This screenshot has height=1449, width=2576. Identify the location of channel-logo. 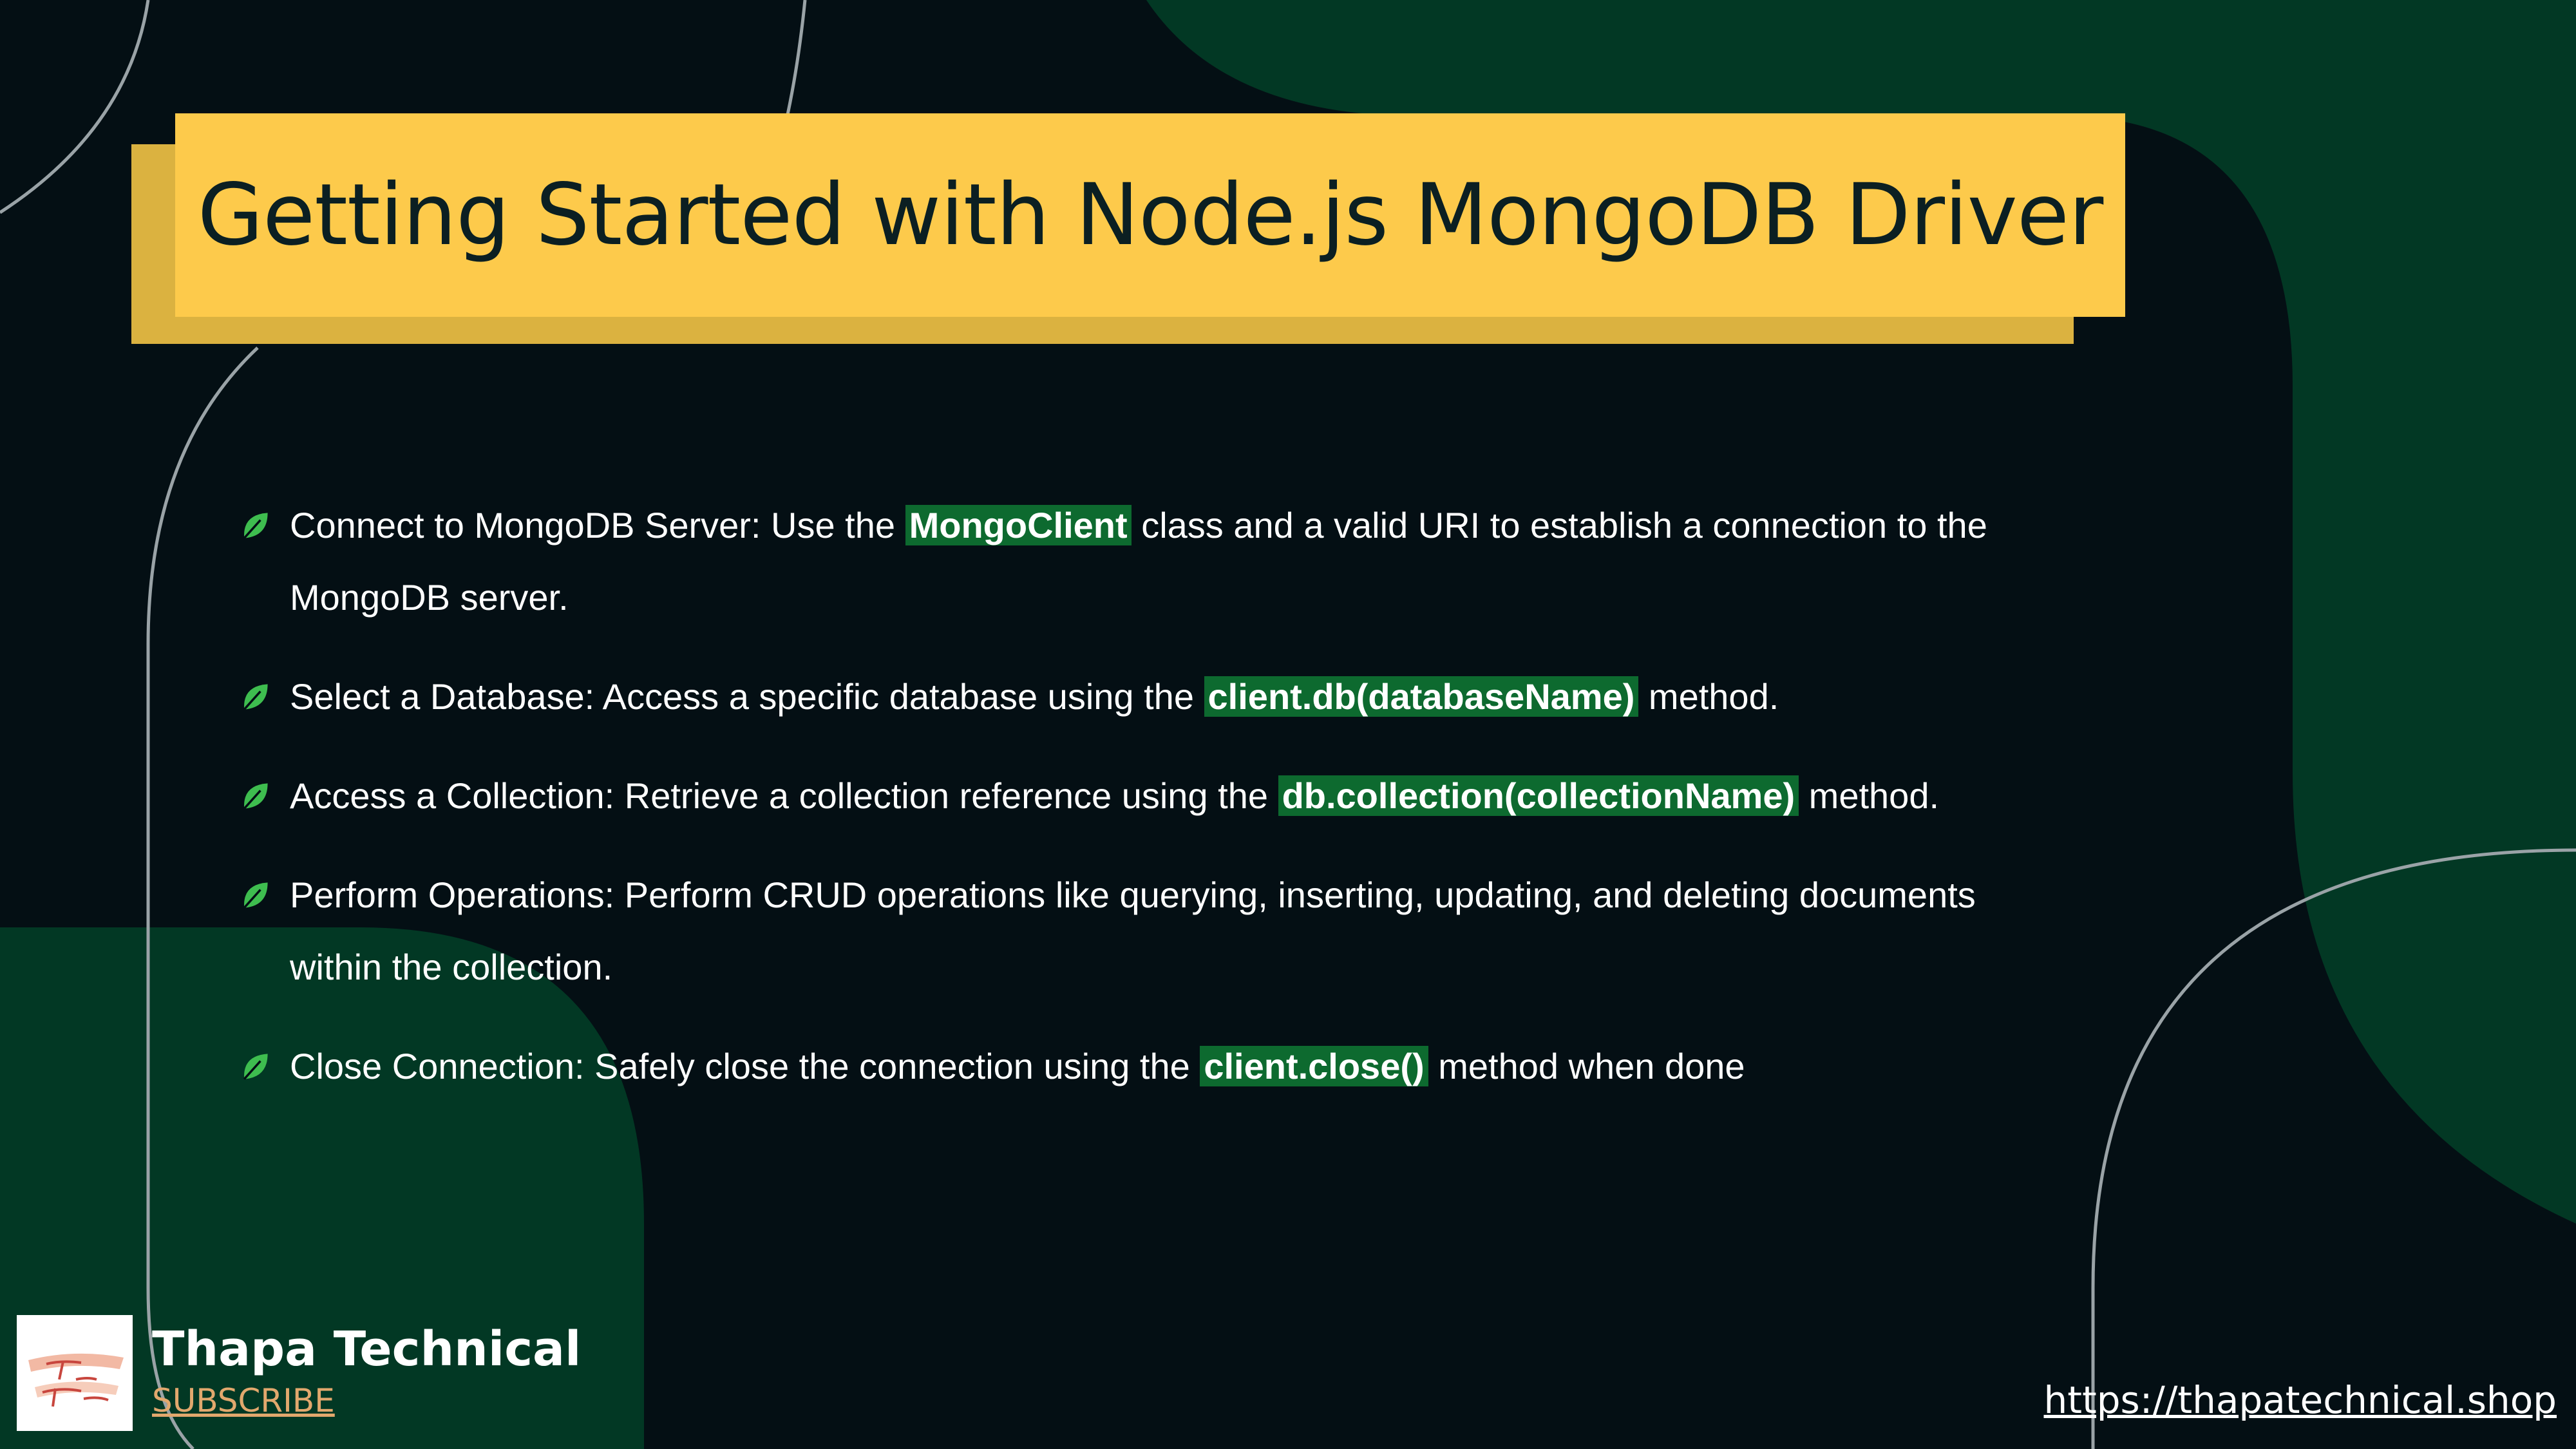
(75, 1373).